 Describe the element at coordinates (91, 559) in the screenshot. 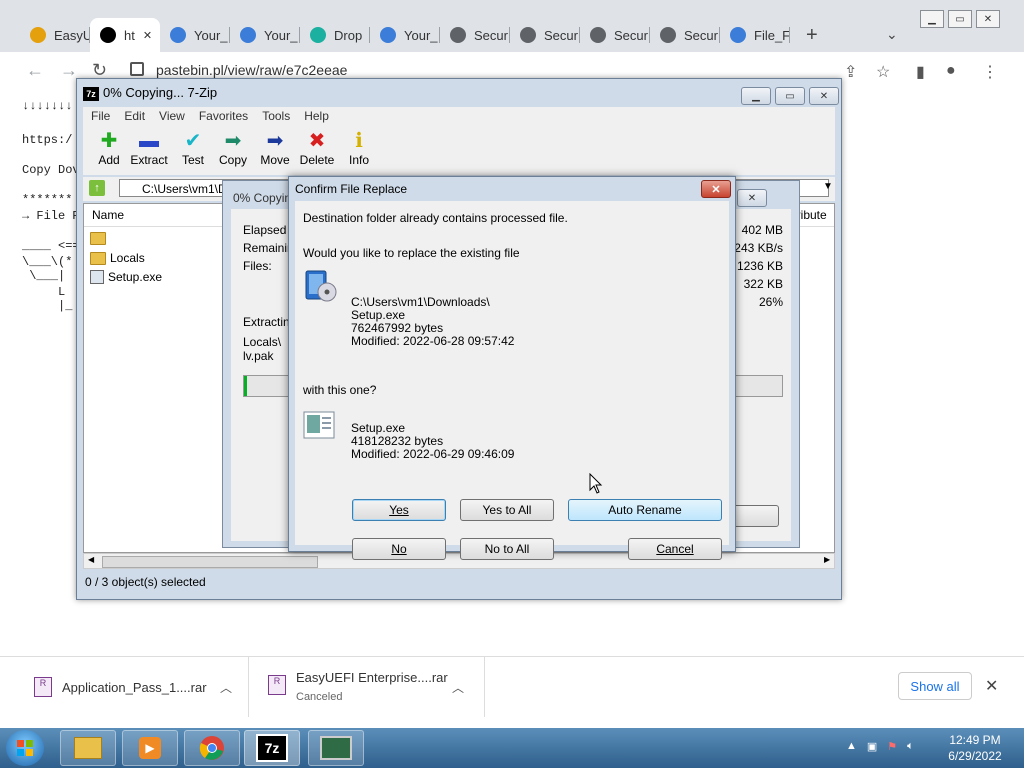

I see `scroll-left-icon: ◀` at that location.